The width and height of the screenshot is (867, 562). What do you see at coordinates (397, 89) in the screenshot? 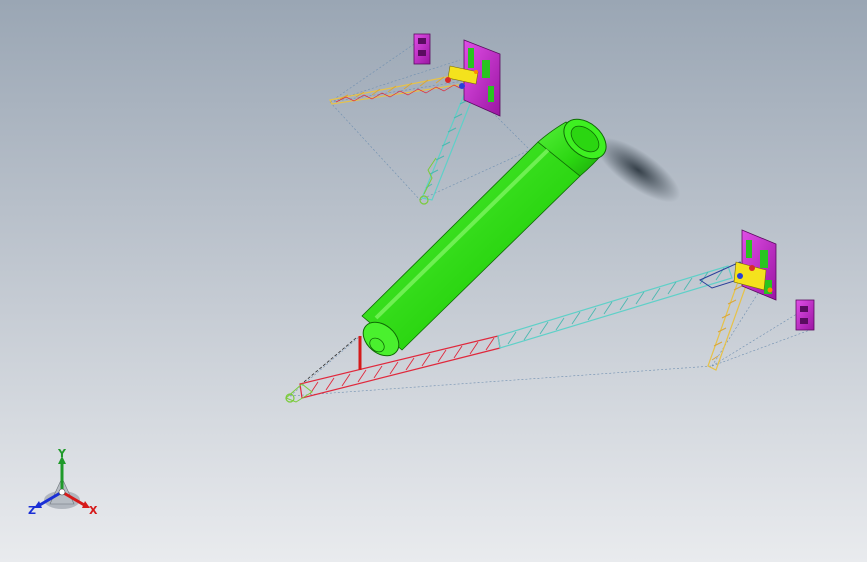
I see `upper-boom-lattice` at bounding box center [397, 89].